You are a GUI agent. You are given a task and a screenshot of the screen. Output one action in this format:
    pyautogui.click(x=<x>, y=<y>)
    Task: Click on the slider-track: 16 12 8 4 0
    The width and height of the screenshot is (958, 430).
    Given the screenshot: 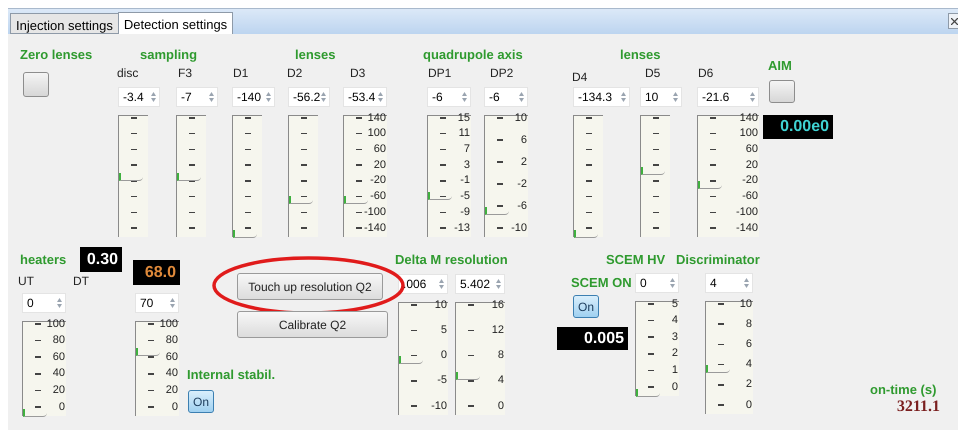 What is the action you would take?
    pyautogui.click(x=480, y=358)
    